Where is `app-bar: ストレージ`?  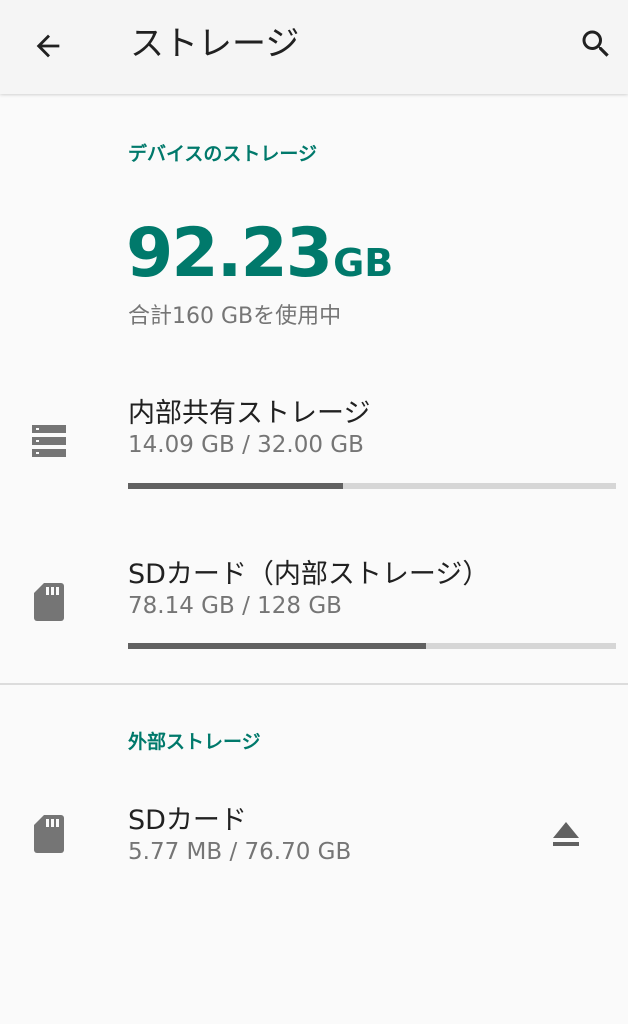 app-bar: ストレージ is located at coordinates (314, 47).